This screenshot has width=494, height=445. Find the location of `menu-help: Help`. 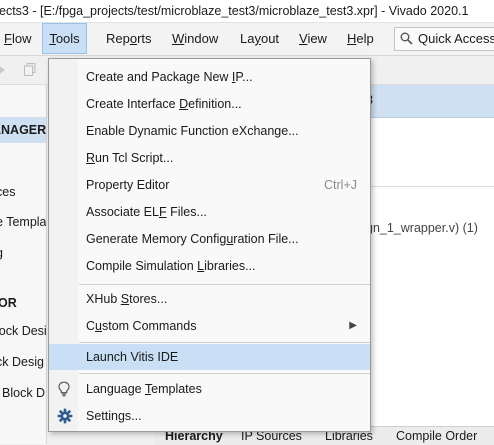

menu-help: Help is located at coordinates (360, 38).